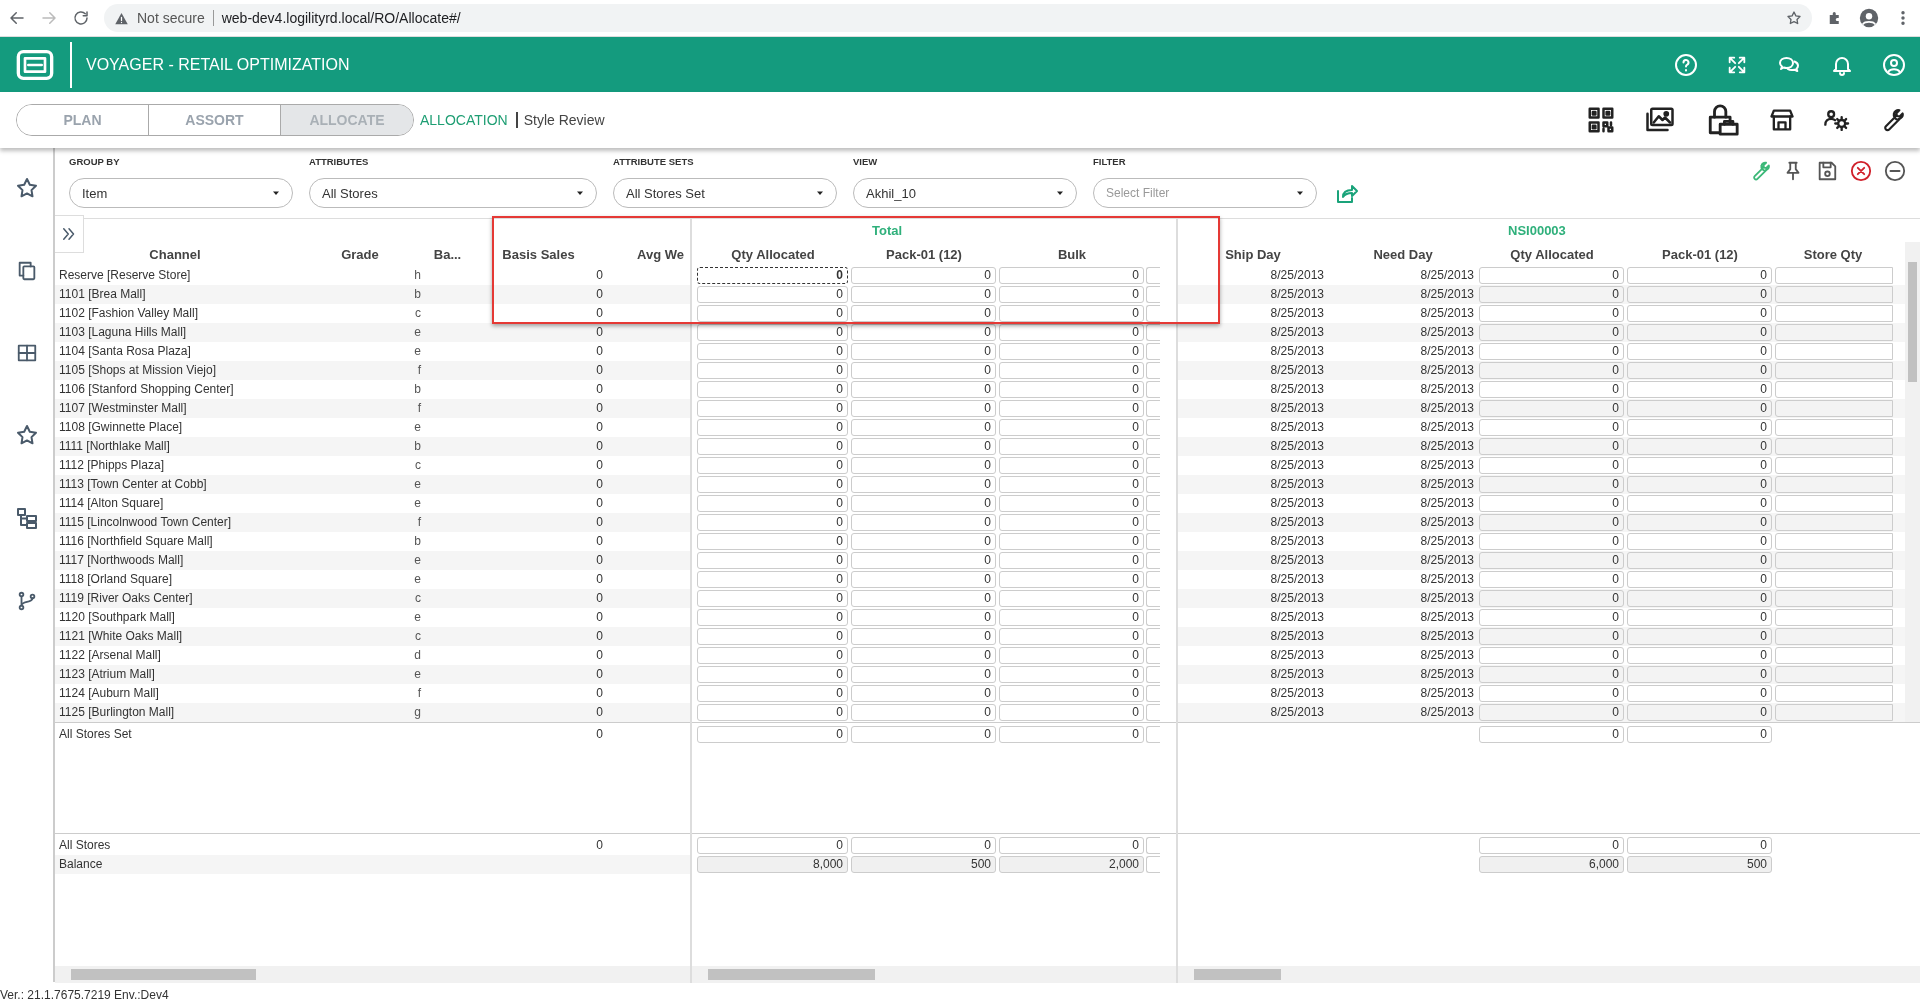 The image size is (1920, 1006). I want to click on quantity-field: 2,000, so click(1071, 864).